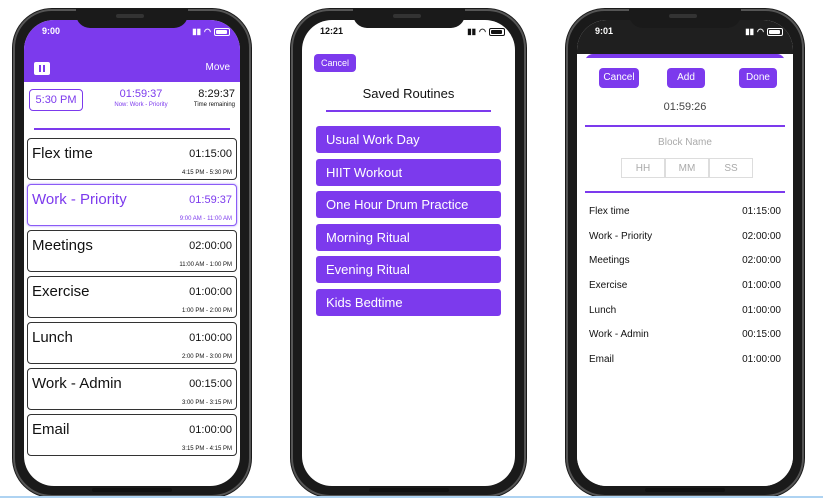 The image size is (823, 500). What do you see at coordinates (77, 383) in the screenshot?
I see `block-name: Work - Admin` at bounding box center [77, 383].